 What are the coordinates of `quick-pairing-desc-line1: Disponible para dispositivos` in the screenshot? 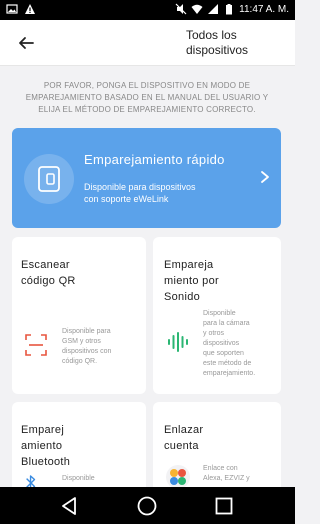 It's located at (140, 187).